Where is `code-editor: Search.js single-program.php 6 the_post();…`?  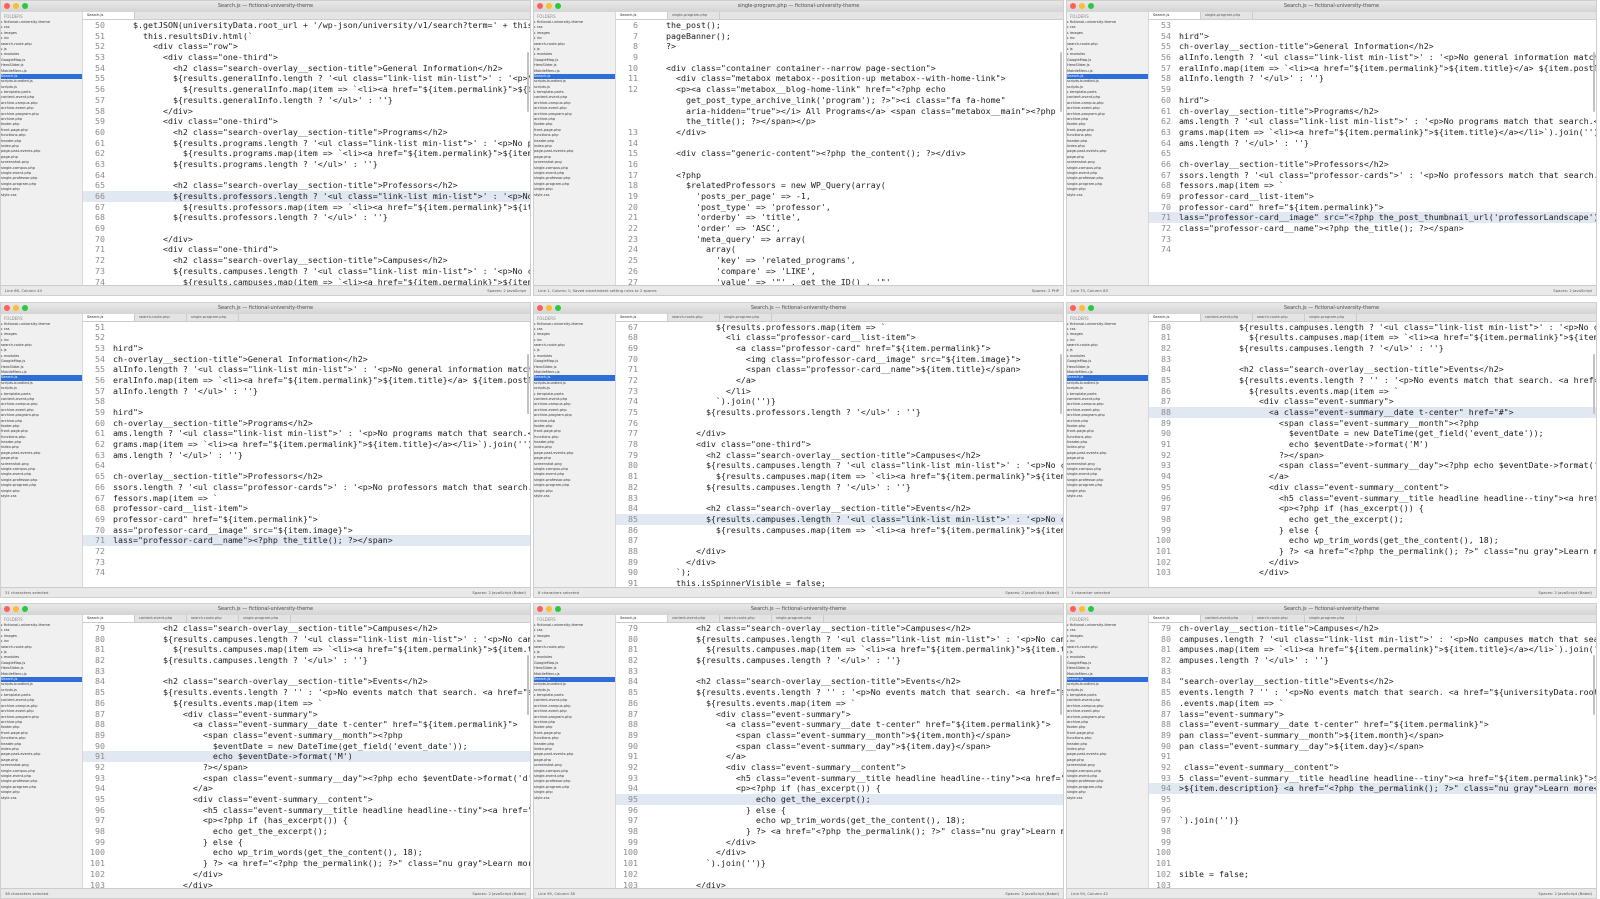
code-editor: Search.js single-program.php 6 the_post();… is located at coordinates (839, 149).